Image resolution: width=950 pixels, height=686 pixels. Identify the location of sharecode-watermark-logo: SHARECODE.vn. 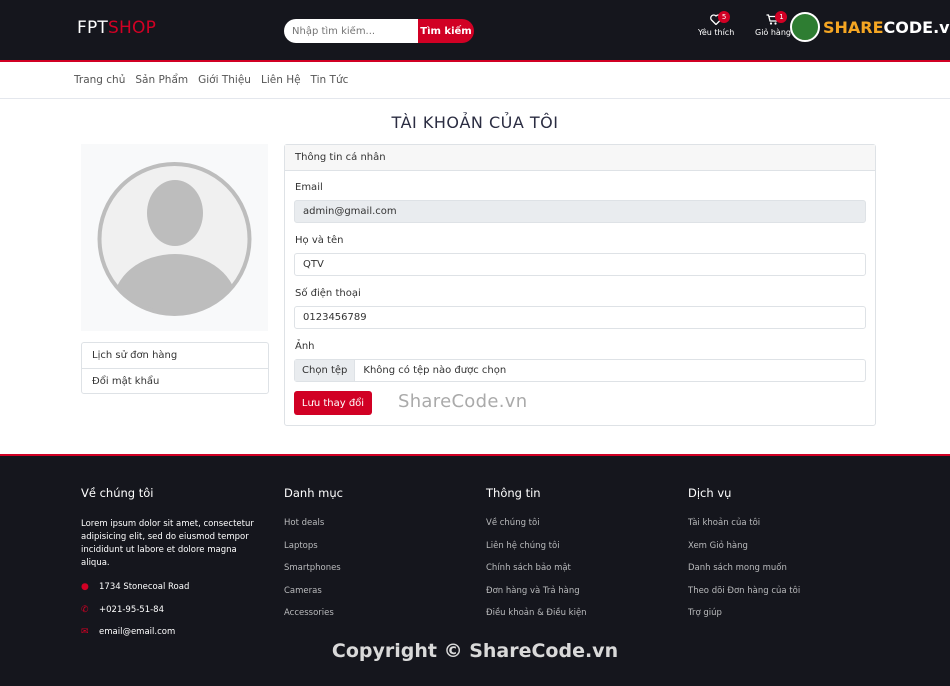
(870, 27).